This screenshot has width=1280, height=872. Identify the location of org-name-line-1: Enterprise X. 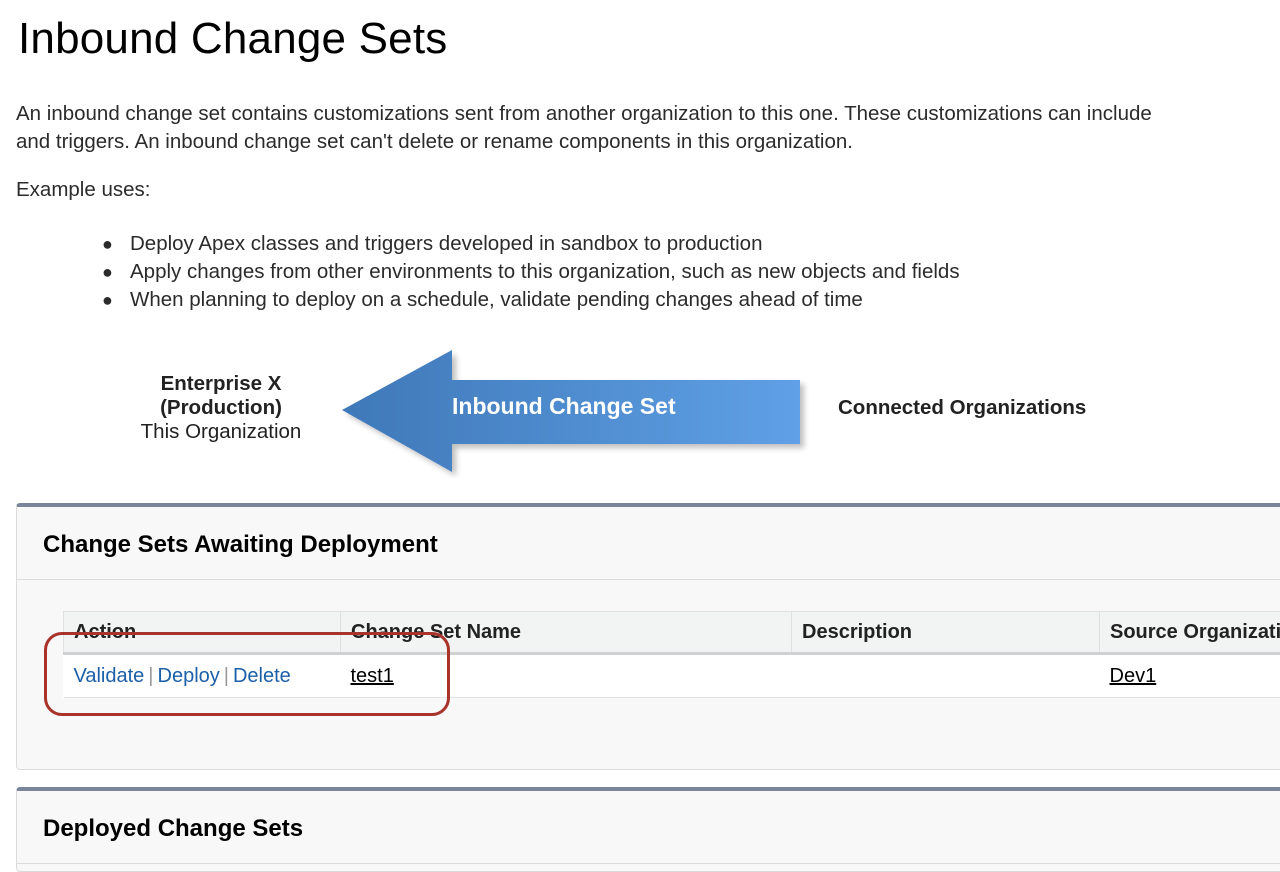
(221, 384).